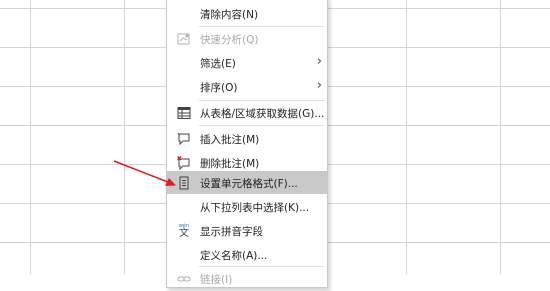 The width and height of the screenshot is (550, 291). What do you see at coordinates (184, 279) in the screenshot?
I see `link-icon` at bounding box center [184, 279].